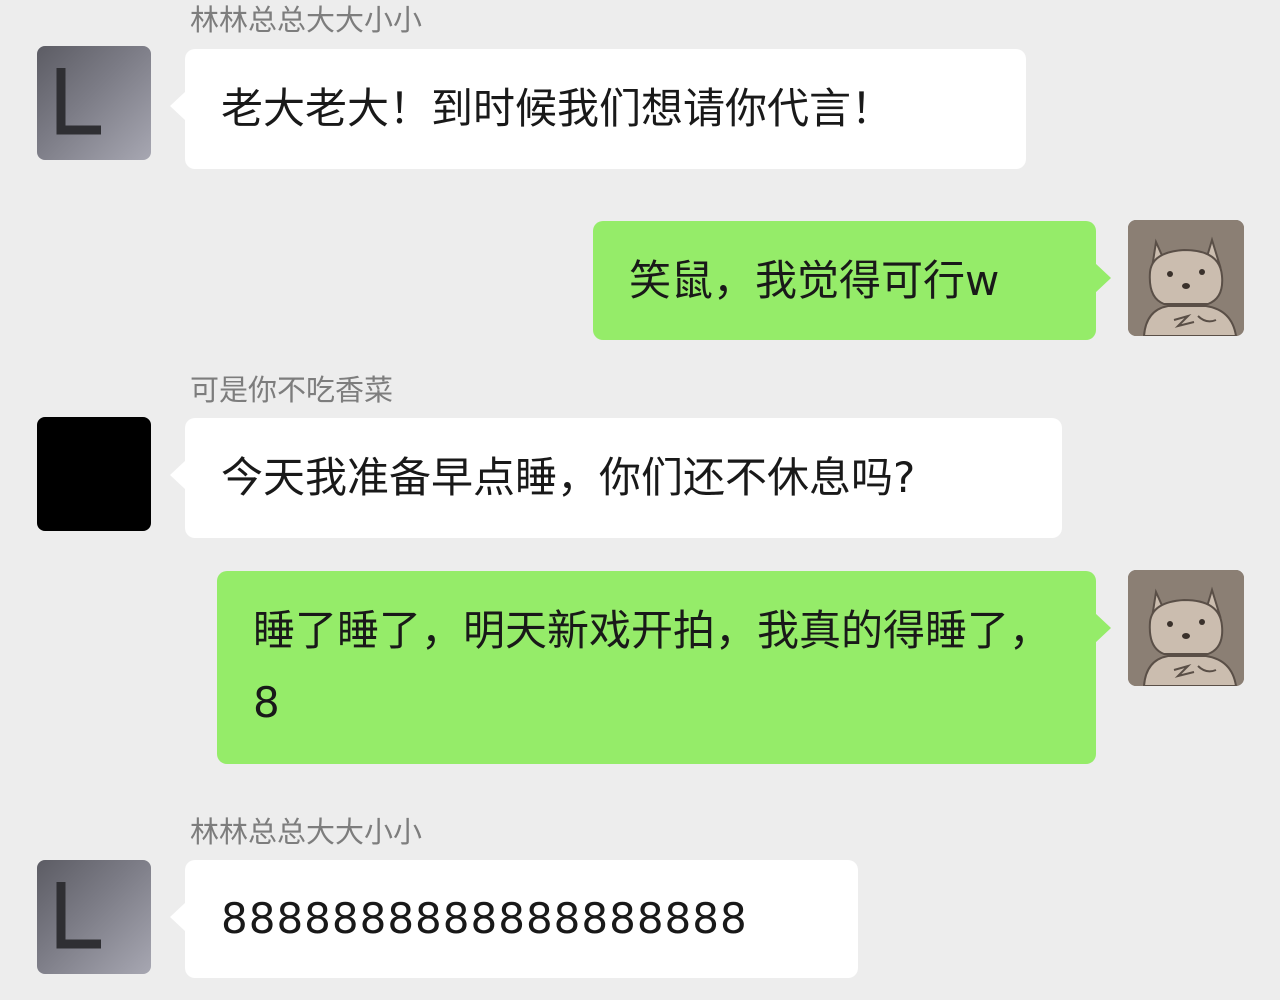 This screenshot has width=1280, height=1000. What do you see at coordinates (652, 666) in the screenshot?
I see `message-text: 睡了睡了，明天新戏开拍，我真的得睡了，8` at bounding box center [652, 666].